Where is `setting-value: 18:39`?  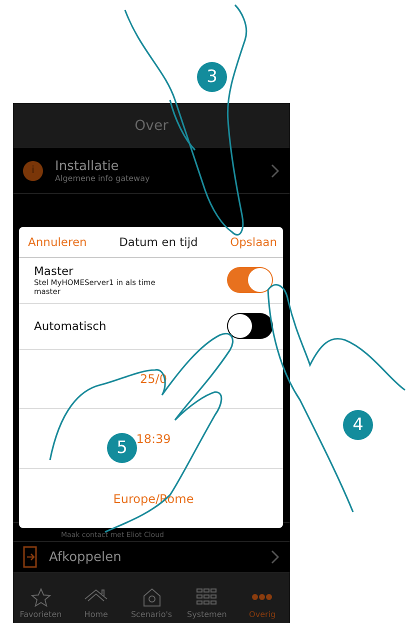
setting-value: 18:39 is located at coordinates (153, 439).